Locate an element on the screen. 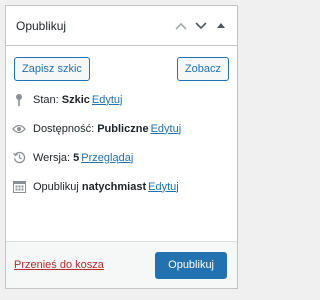 The image size is (320, 300). panel-title: Opublikuj is located at coordinates (41, 25).